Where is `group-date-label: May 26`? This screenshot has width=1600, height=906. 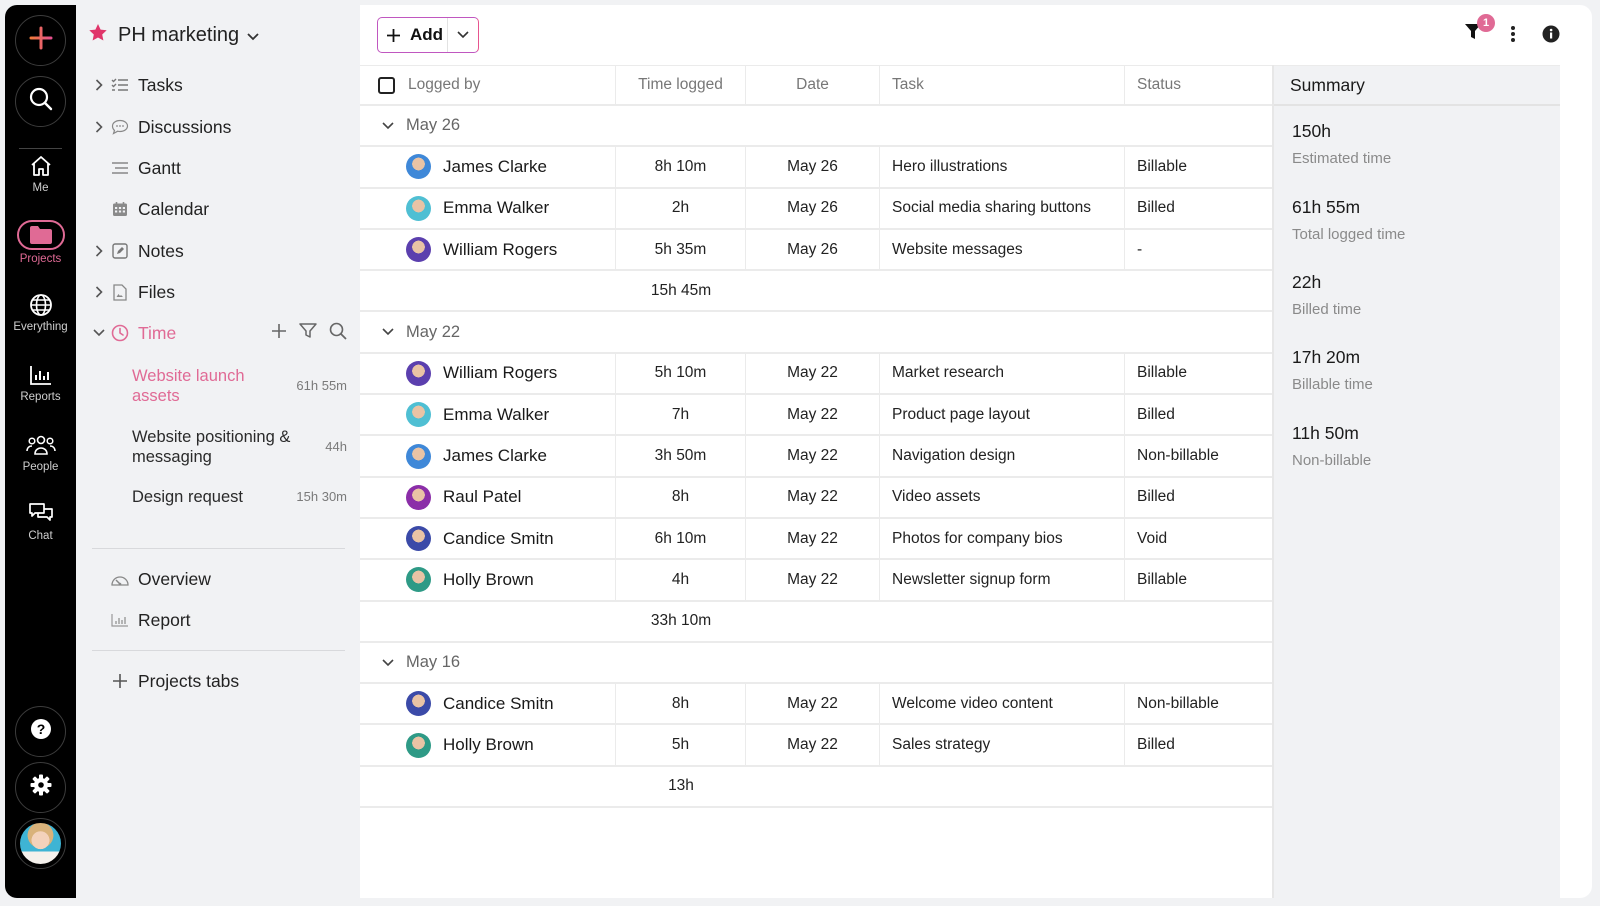
group-date-label: May 26 is located at coordinates (433, 125).